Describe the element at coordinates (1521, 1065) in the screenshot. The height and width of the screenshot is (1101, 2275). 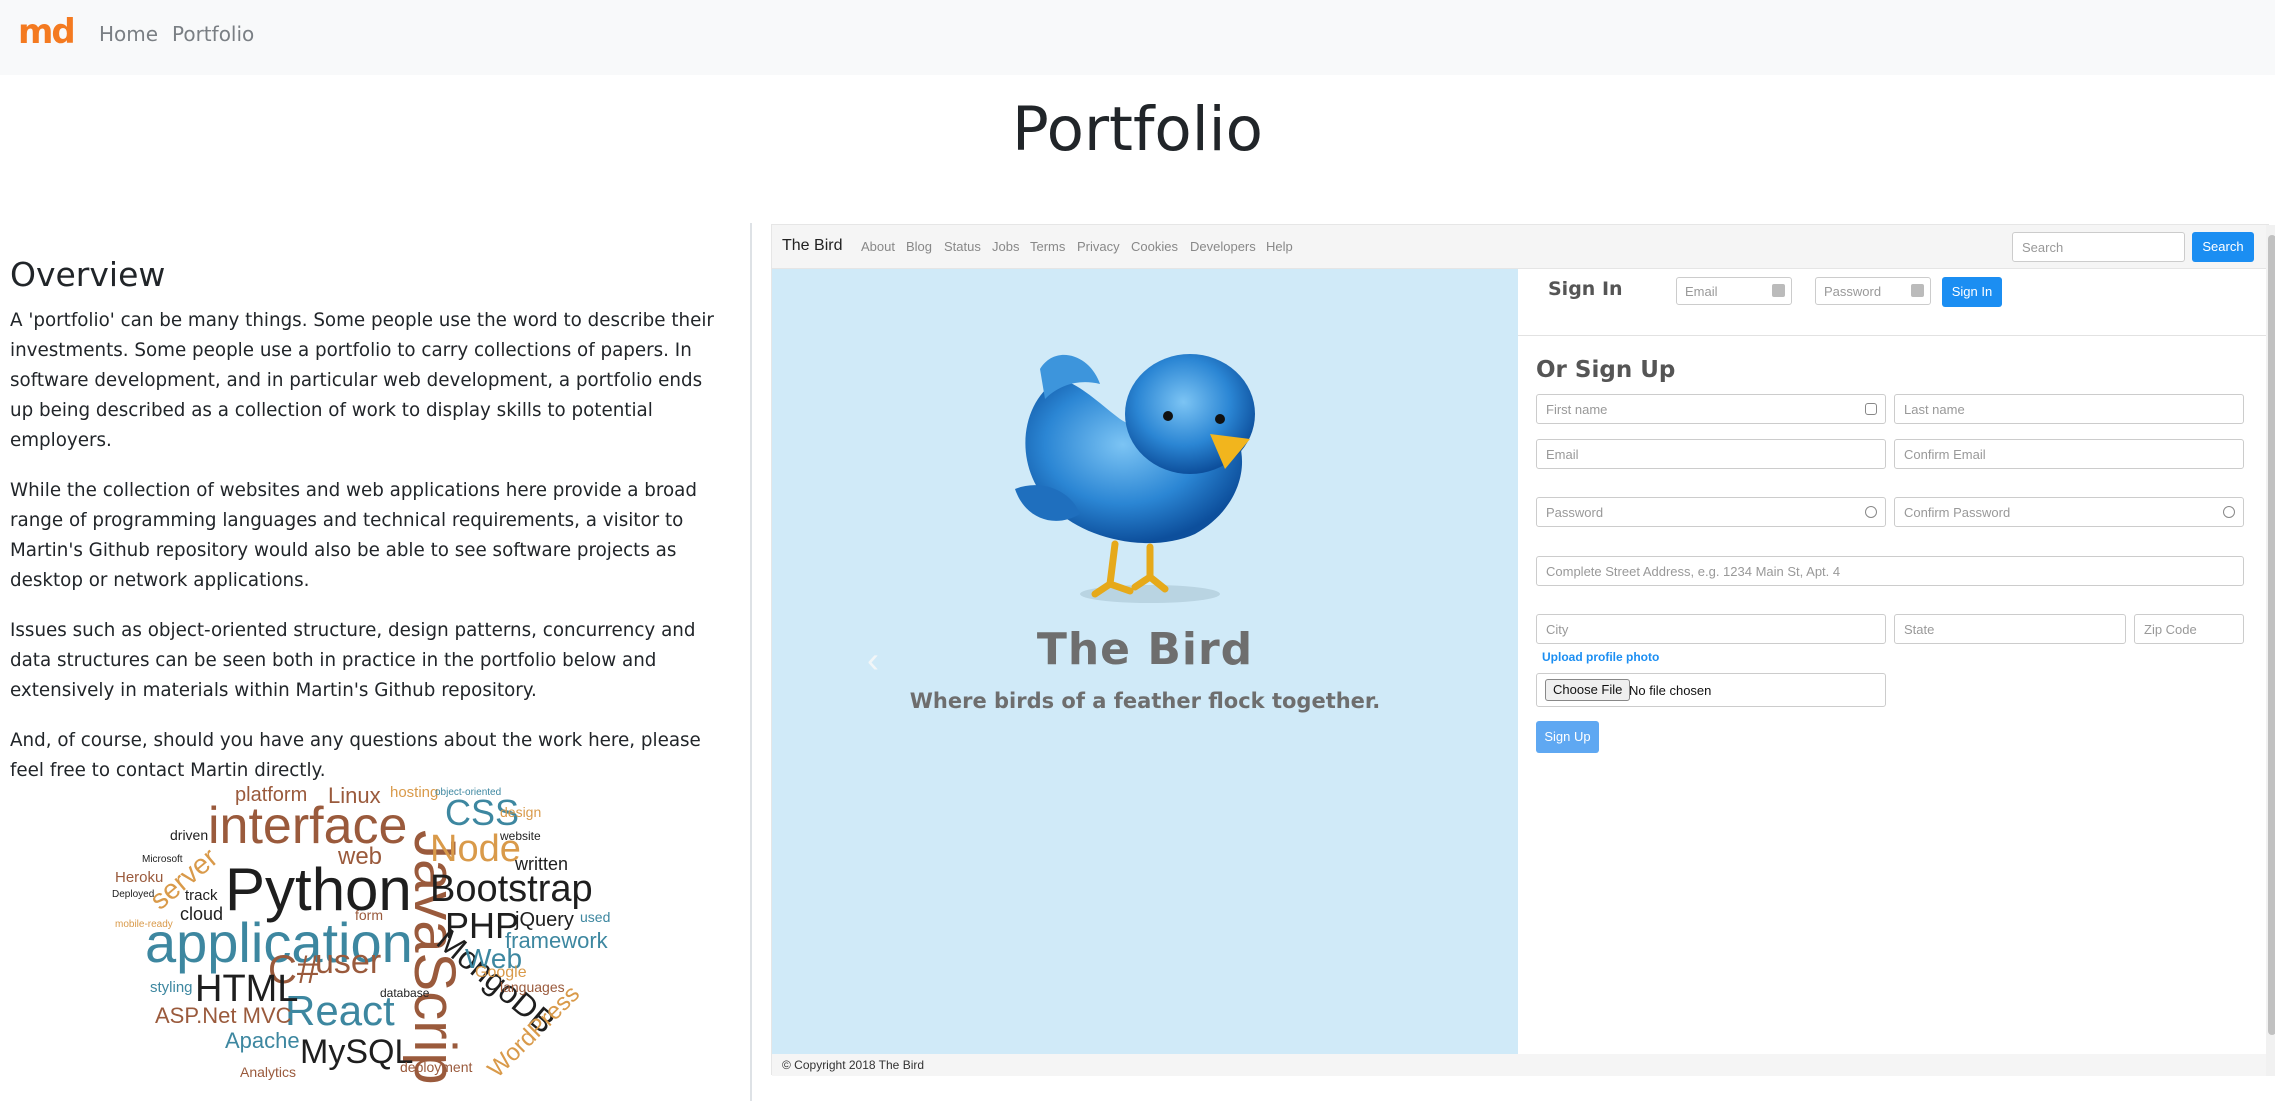
I see `bird-footer: © Copyright 2018 The Bird` at that location.